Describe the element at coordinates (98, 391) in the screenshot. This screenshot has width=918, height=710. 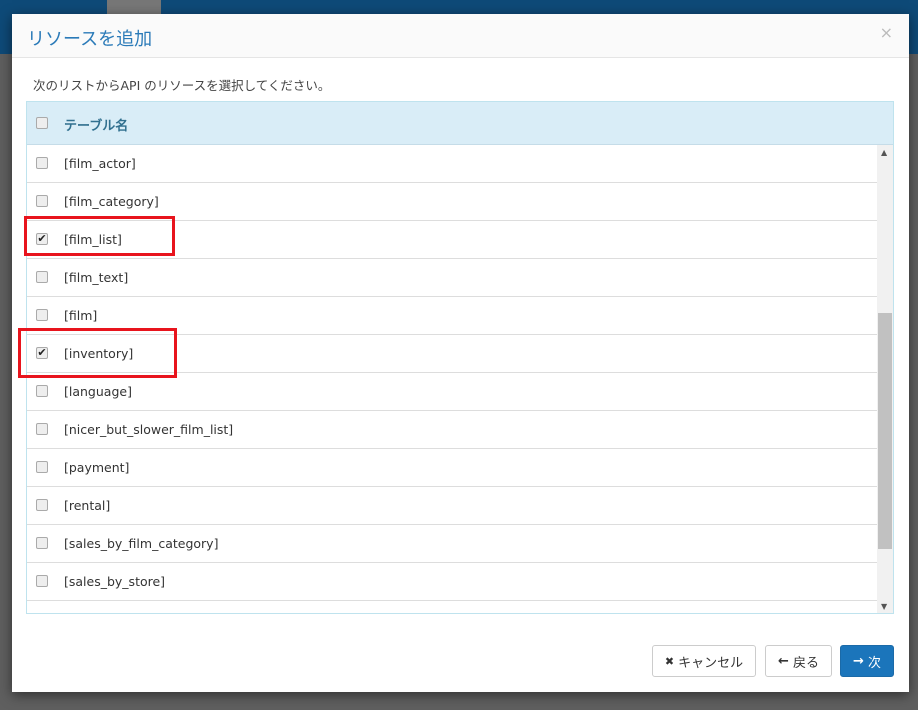
I see `table-name: [language]` at that location.